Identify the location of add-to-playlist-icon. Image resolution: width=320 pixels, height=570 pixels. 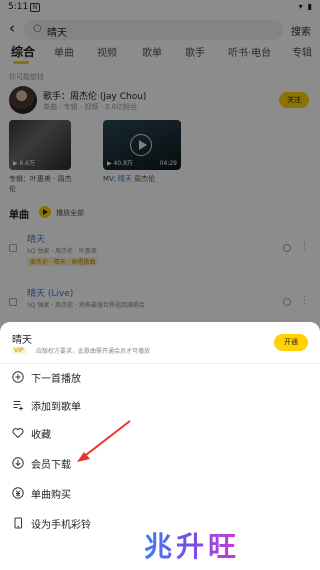
(18, 406).